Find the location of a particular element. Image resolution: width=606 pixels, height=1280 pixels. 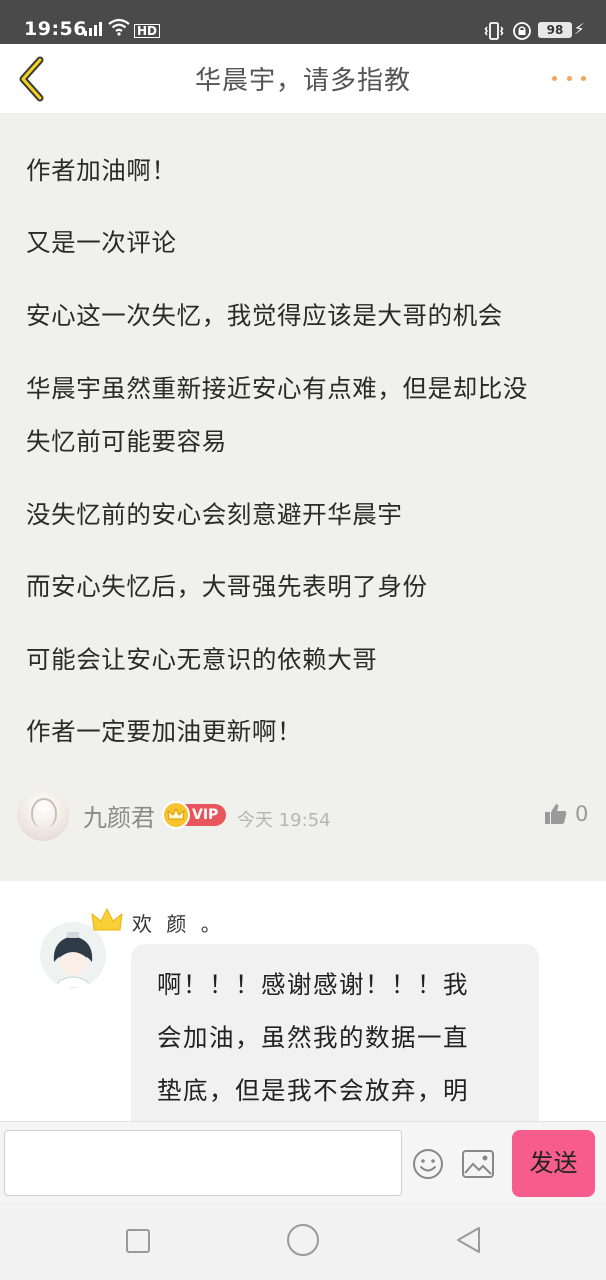

comment-line: 可能会让安心无意识的依赖大哥 is located at coordinates (202, 659).